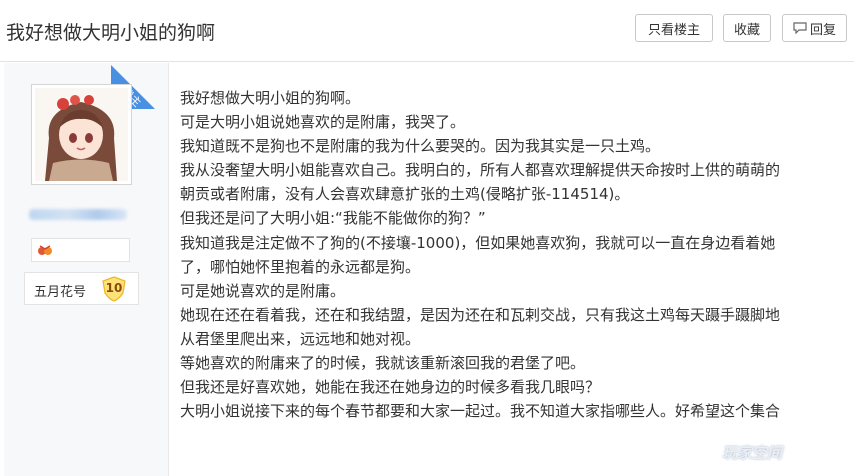  Describe the element at coordinates (114, 288) in the screenshot. I see `level-number: 10` at that location.